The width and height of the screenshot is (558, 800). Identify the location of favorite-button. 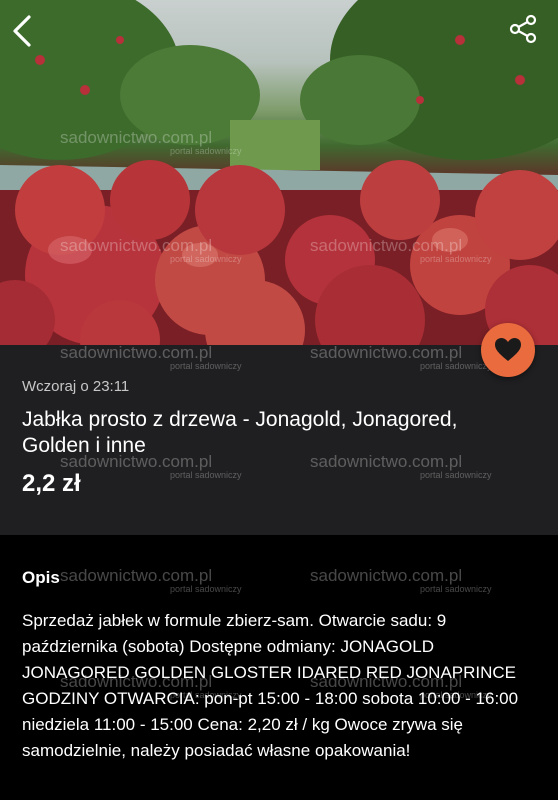
(508, 350).